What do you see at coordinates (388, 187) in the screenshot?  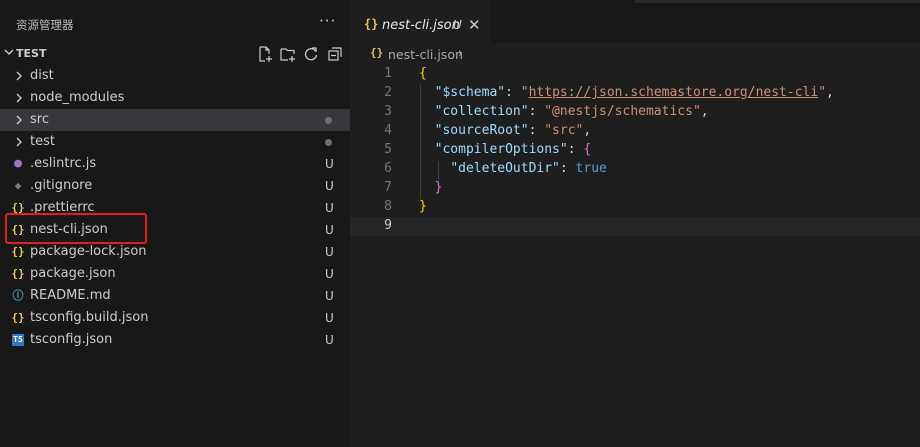 I see `line-number: 7` at bounding box center [388, 187].